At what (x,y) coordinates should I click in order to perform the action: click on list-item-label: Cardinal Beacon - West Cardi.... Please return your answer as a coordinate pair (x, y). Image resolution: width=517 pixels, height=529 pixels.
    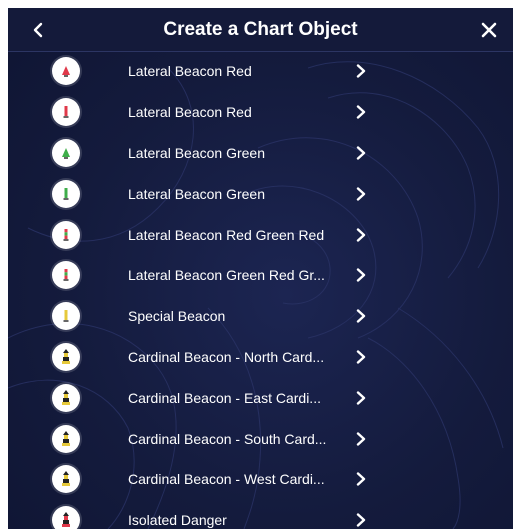
    Looking at the image, I should click on (226, 479).